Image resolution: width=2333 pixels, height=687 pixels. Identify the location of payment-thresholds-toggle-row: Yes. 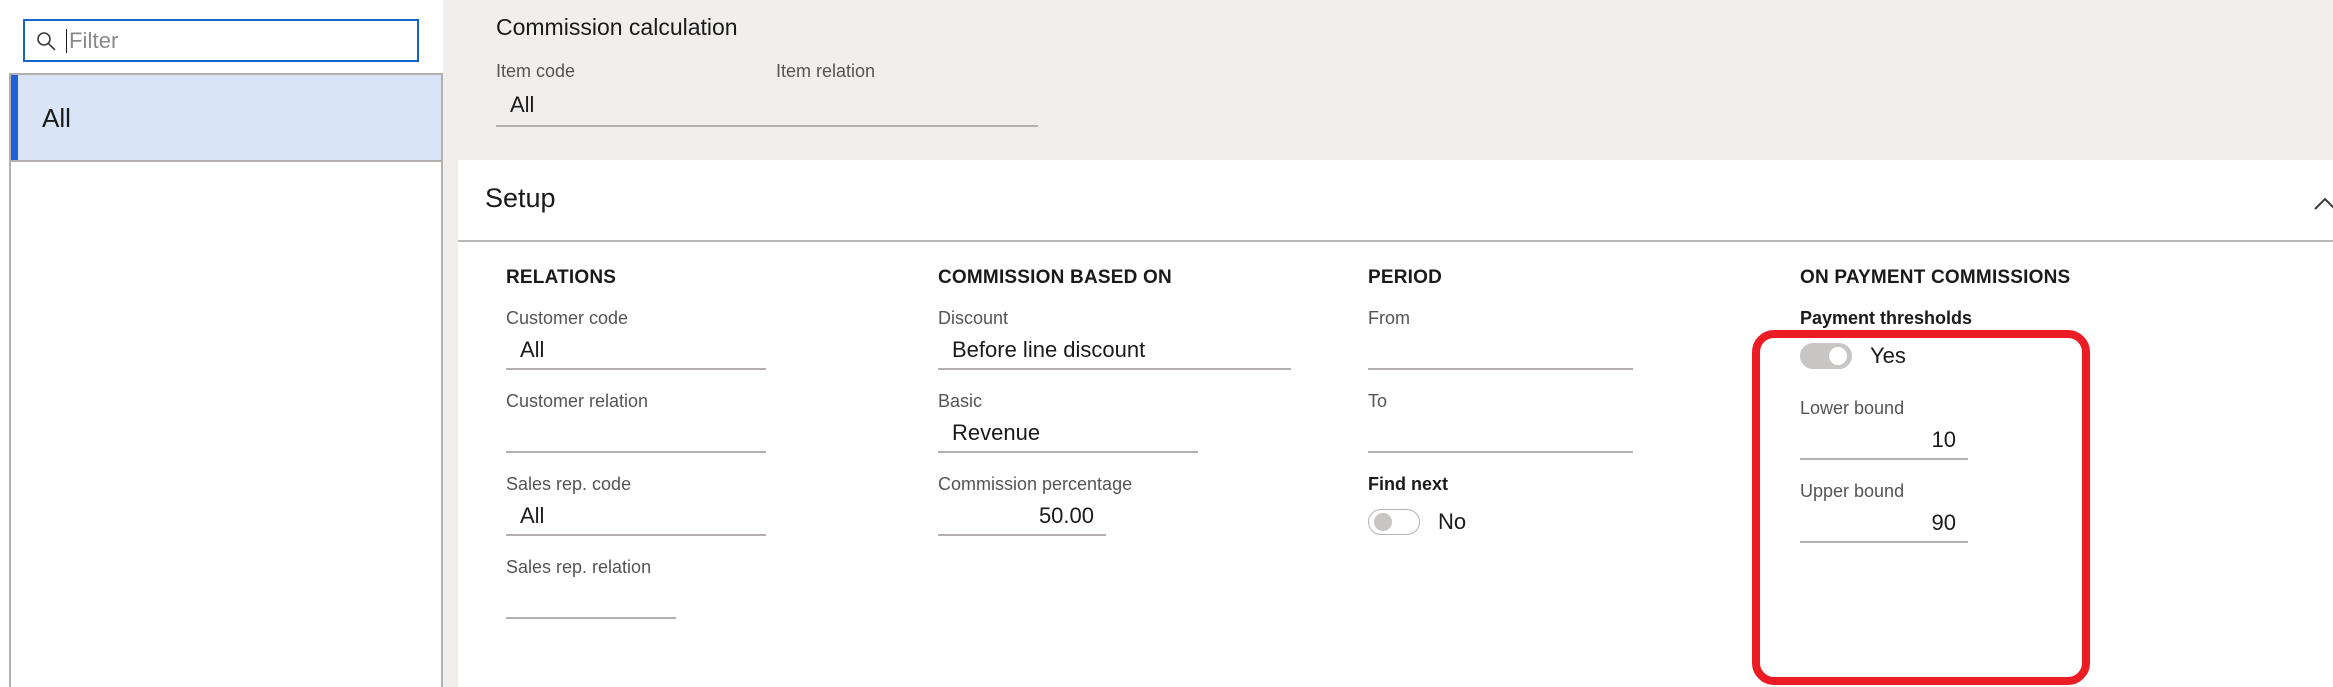
(1920, 356).